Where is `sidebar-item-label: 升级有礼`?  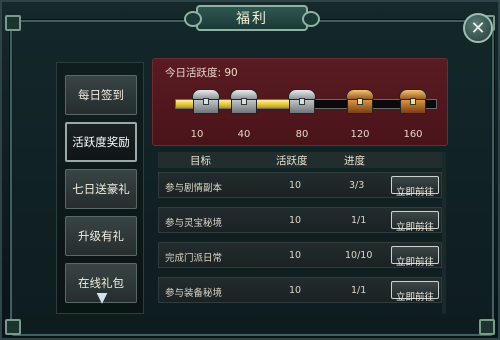 sidebar-item-label: 升级有礼 is located at coordinates (101, 236).